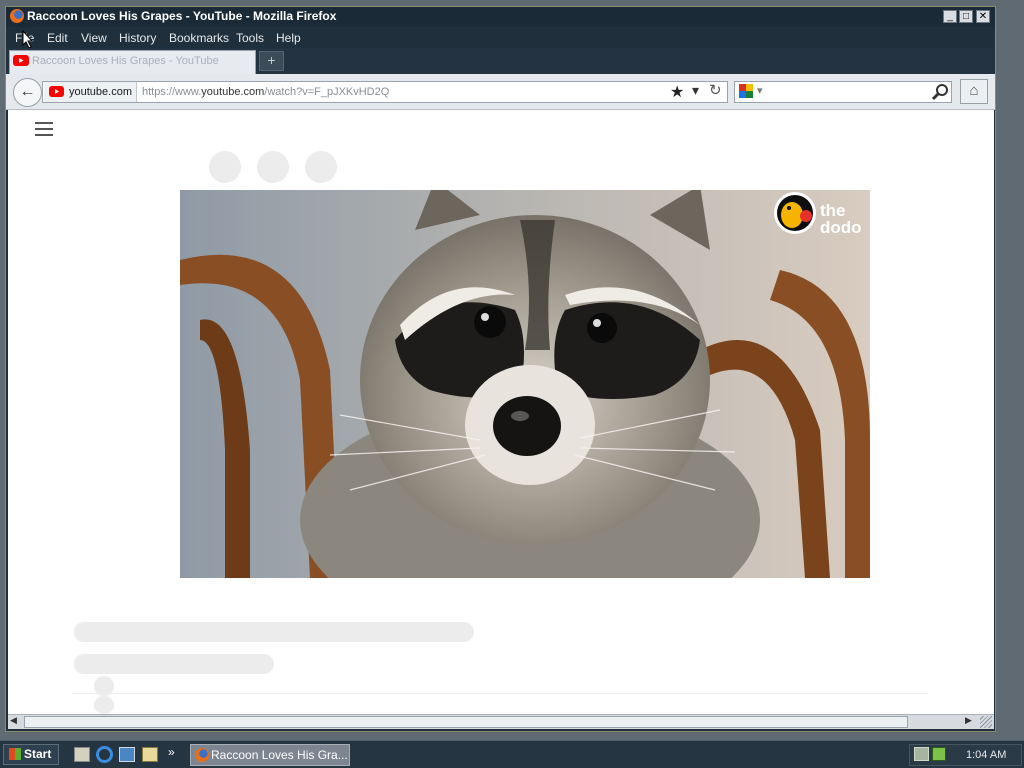 The height and width of the screenshot is (768, 1024). Describe the element at coordinates (171, 752) in the screenshot. I see `more-quicklaunch-icon: »` at that location.